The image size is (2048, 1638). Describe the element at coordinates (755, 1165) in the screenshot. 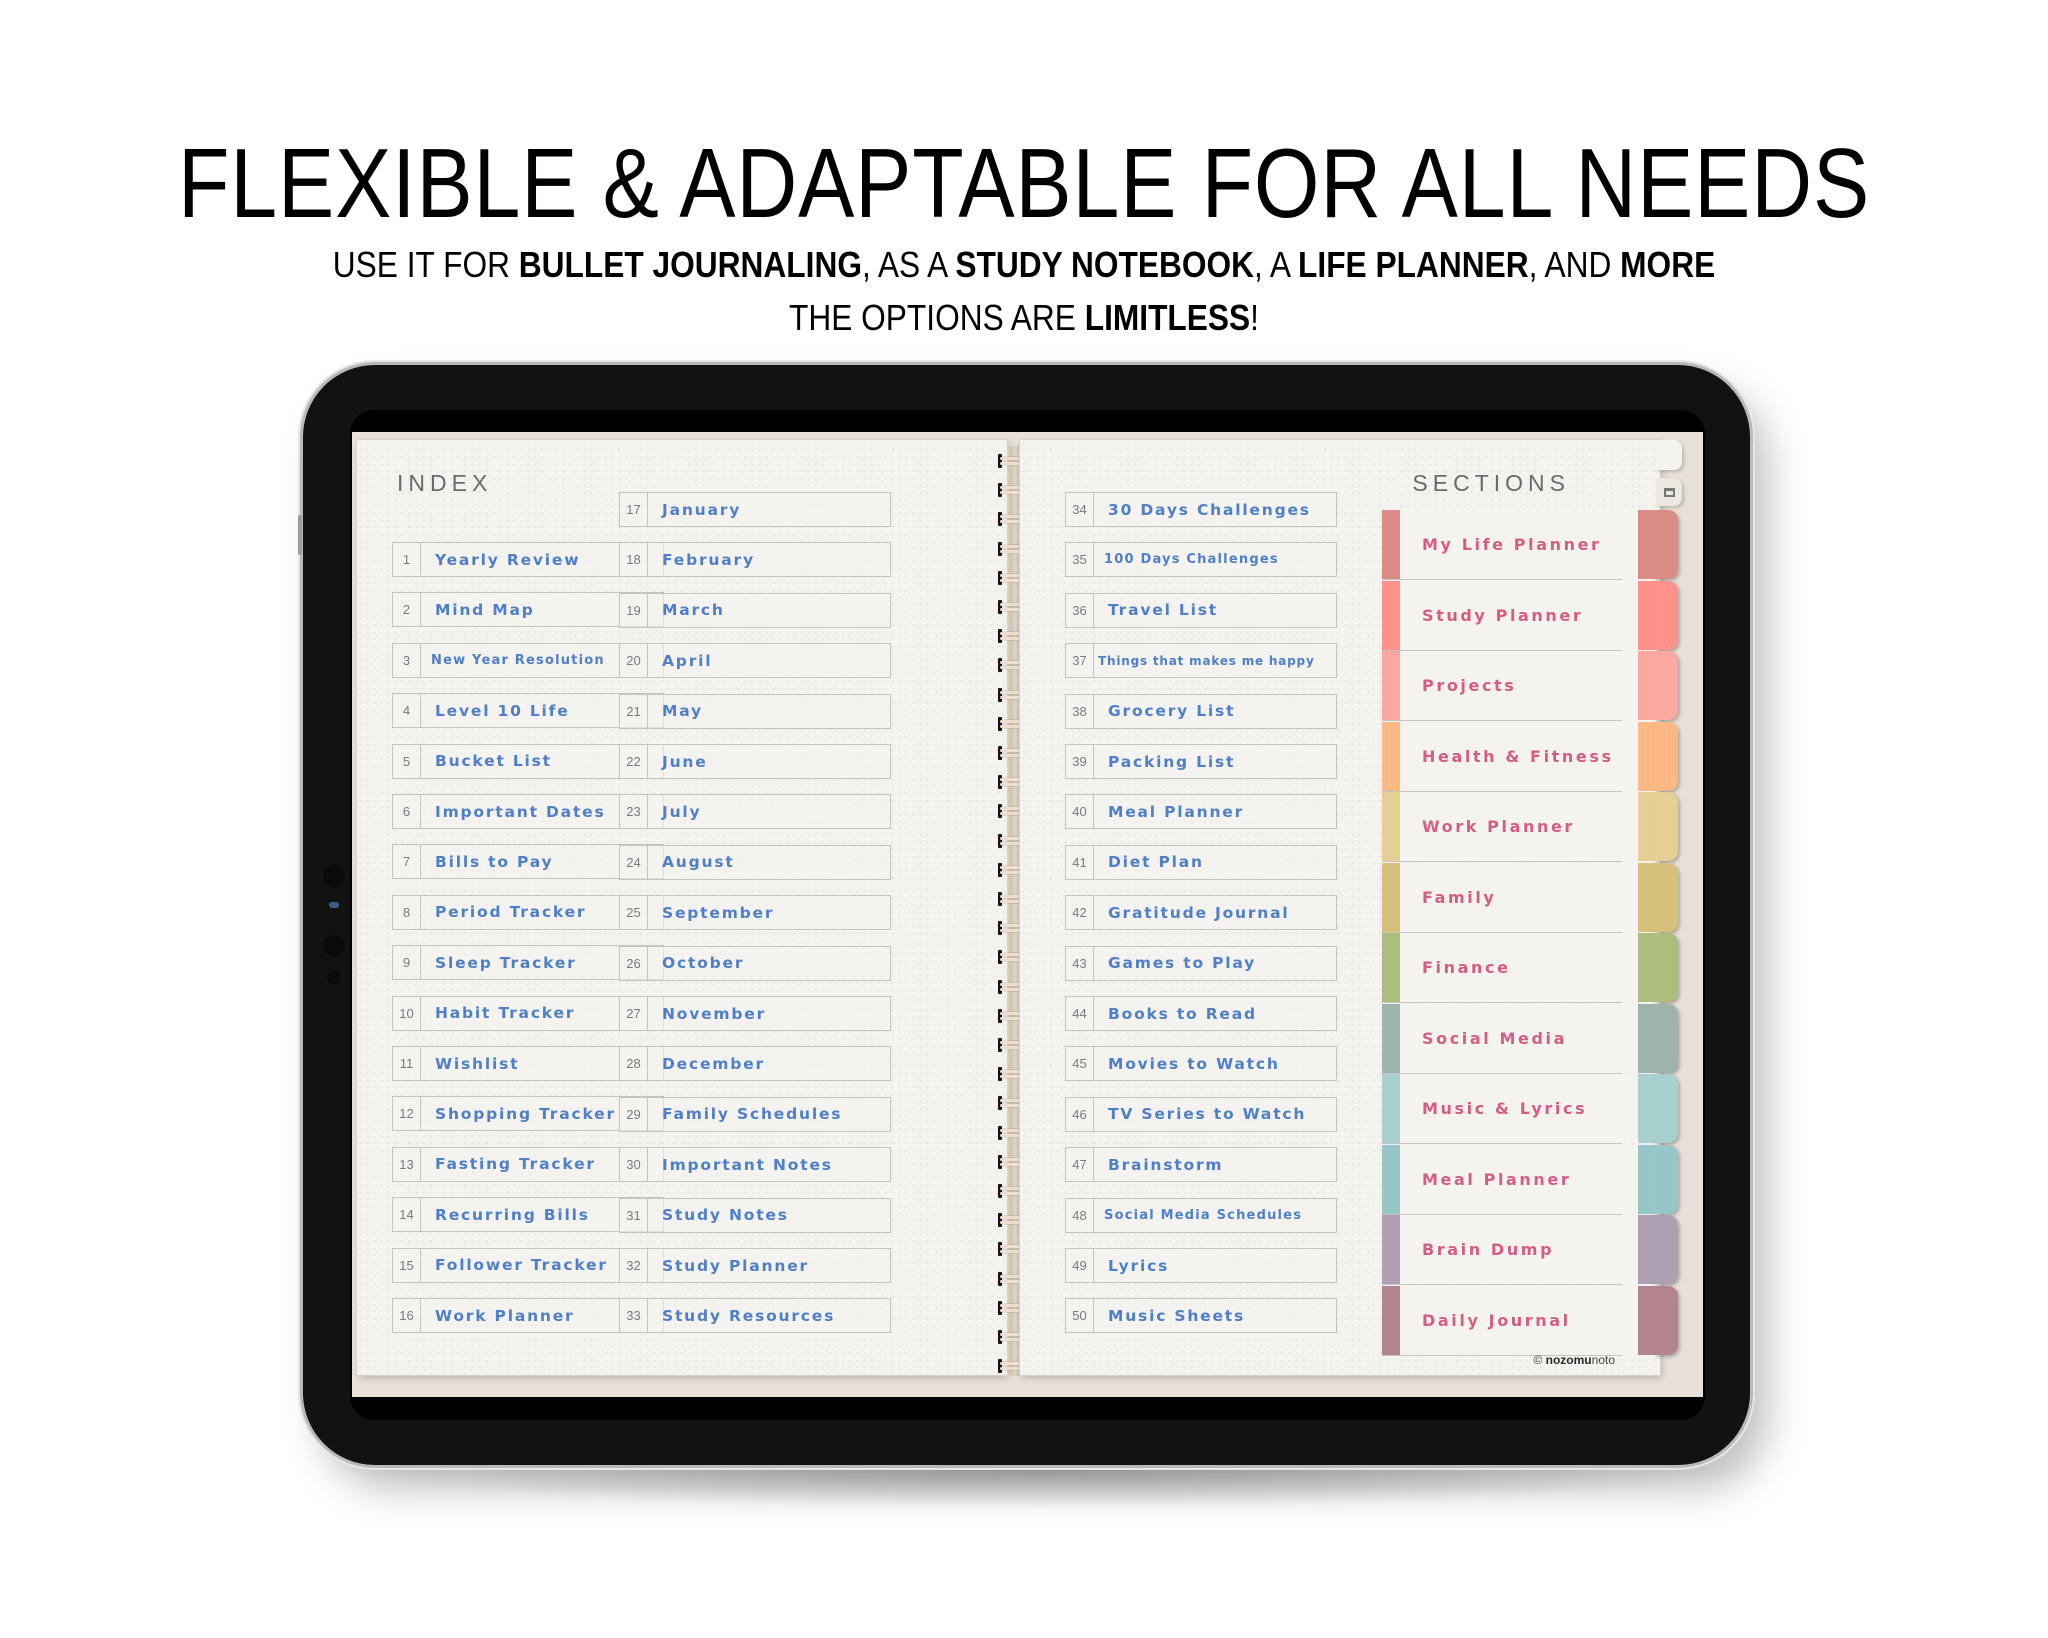

I see `index-item: 30 Important Notes` at that location.